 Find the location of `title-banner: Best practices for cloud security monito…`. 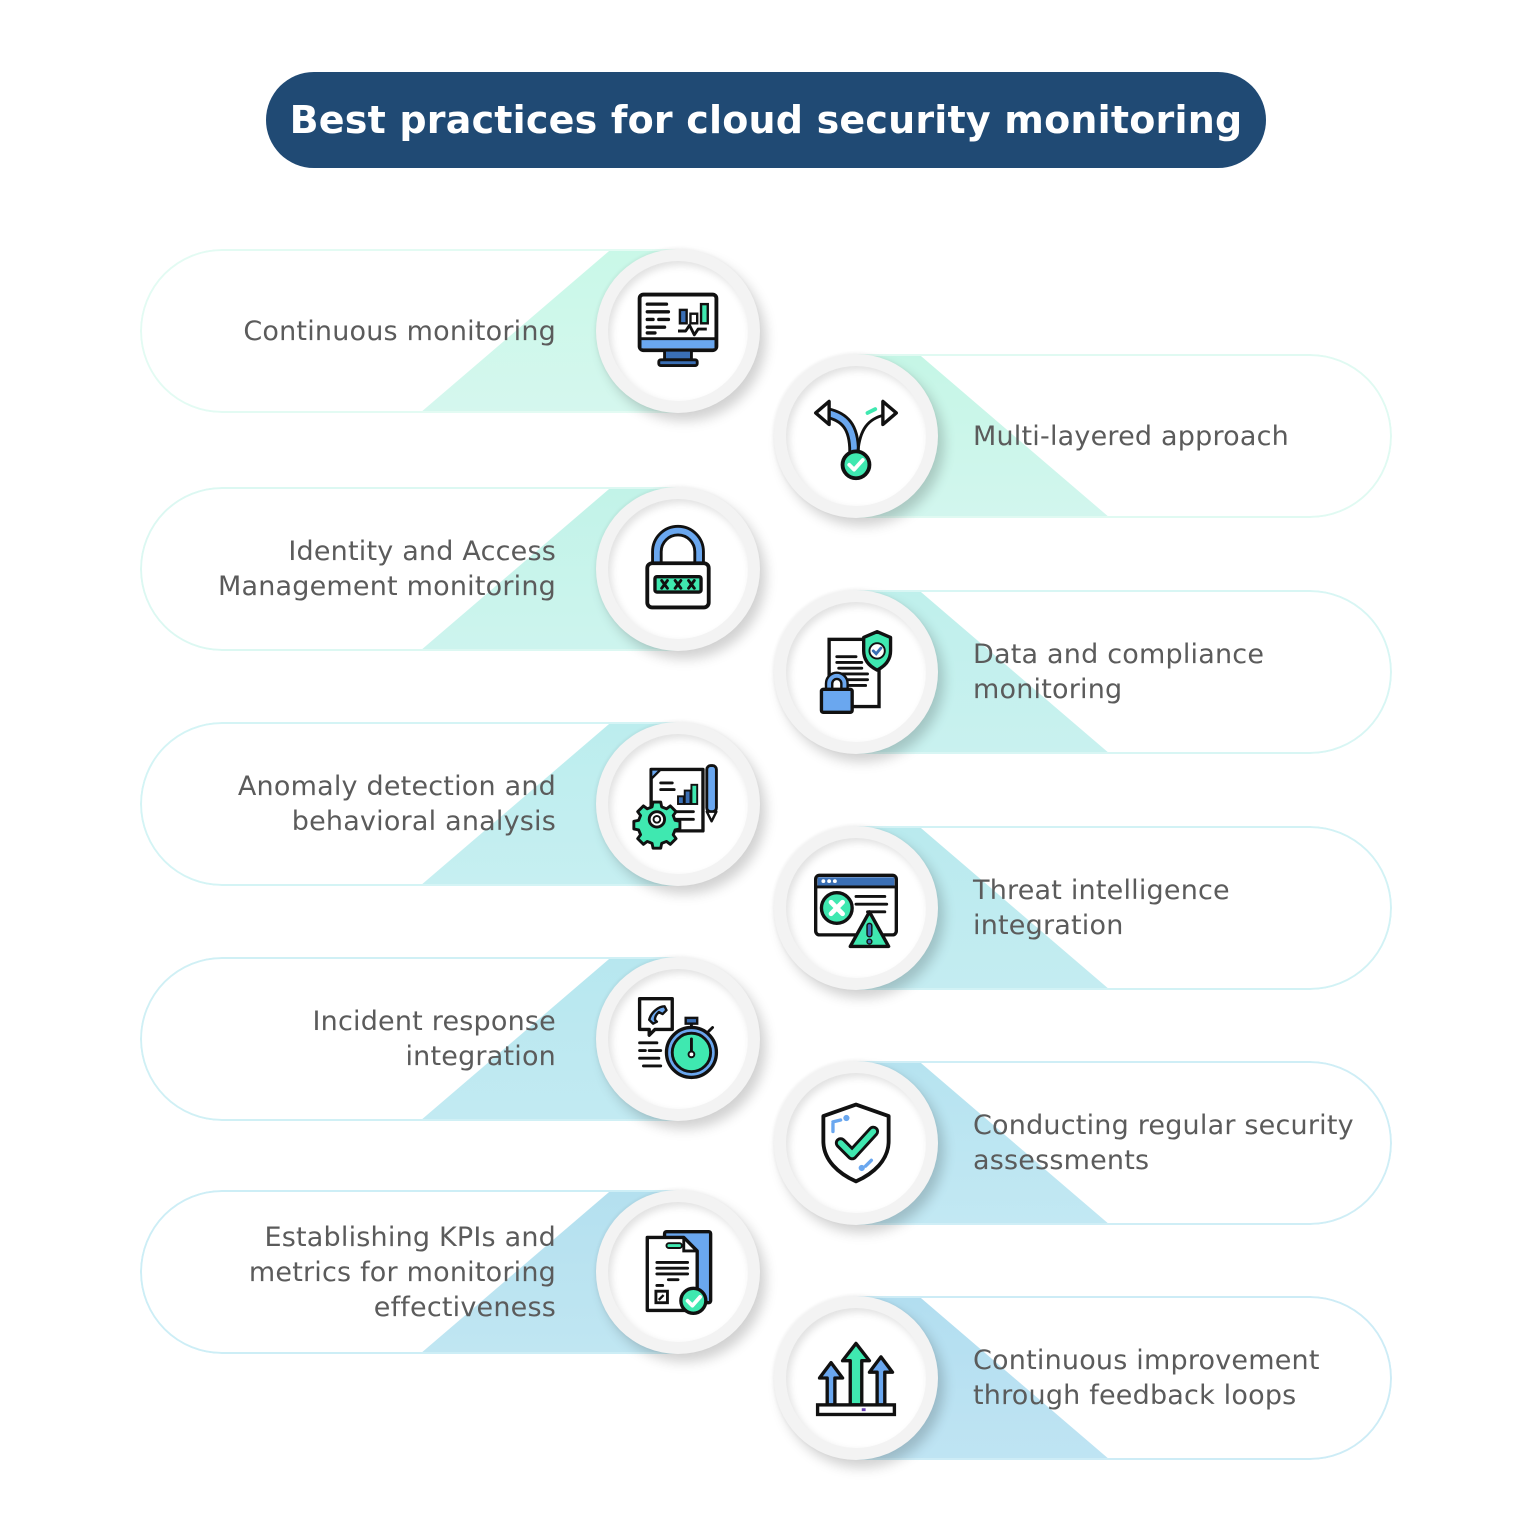

title-banner: Best practices for cloud security monito… is located at coordinates (766, 120).